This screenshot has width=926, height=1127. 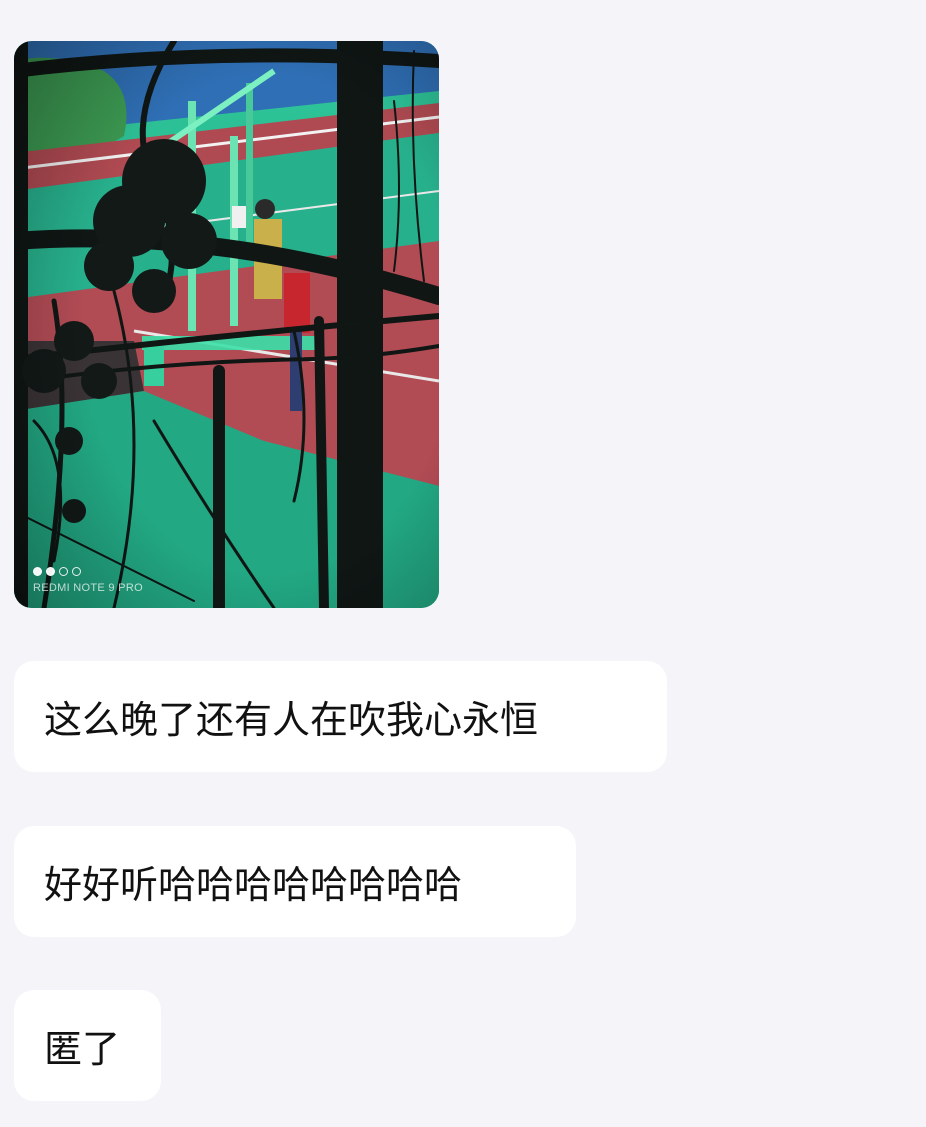 What do you see at coordinates (253, 885) in the screenshot?
I see `message-text: 好好听哈哈哈哈哈哈哈哈` at bounding box center [253, 885].